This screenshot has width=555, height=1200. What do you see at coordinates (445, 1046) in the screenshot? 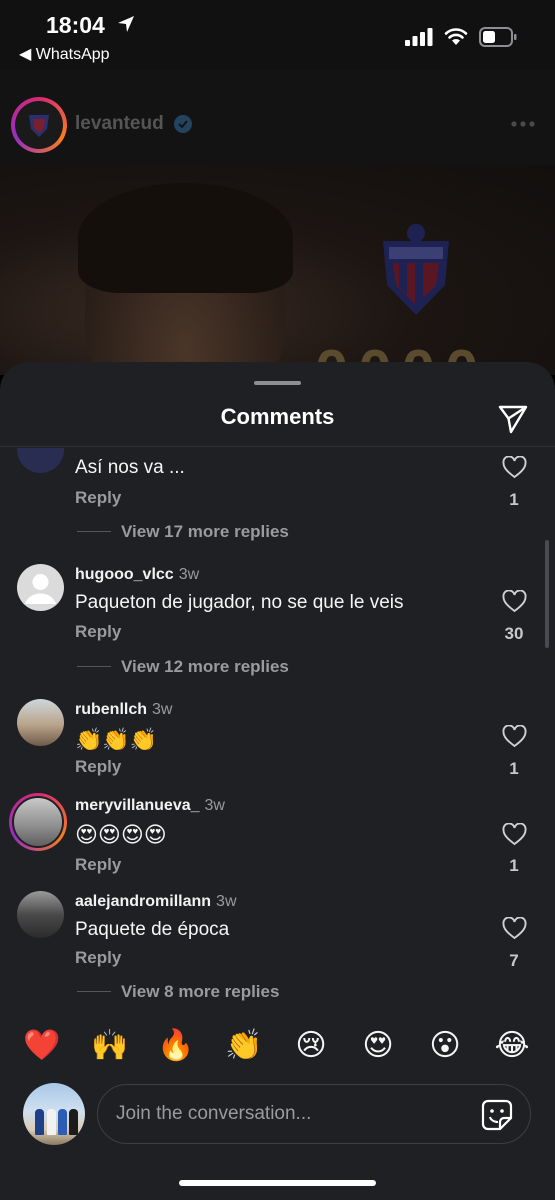
I see `reaction-surprised: 😮` at bounding box center [445, 1046].